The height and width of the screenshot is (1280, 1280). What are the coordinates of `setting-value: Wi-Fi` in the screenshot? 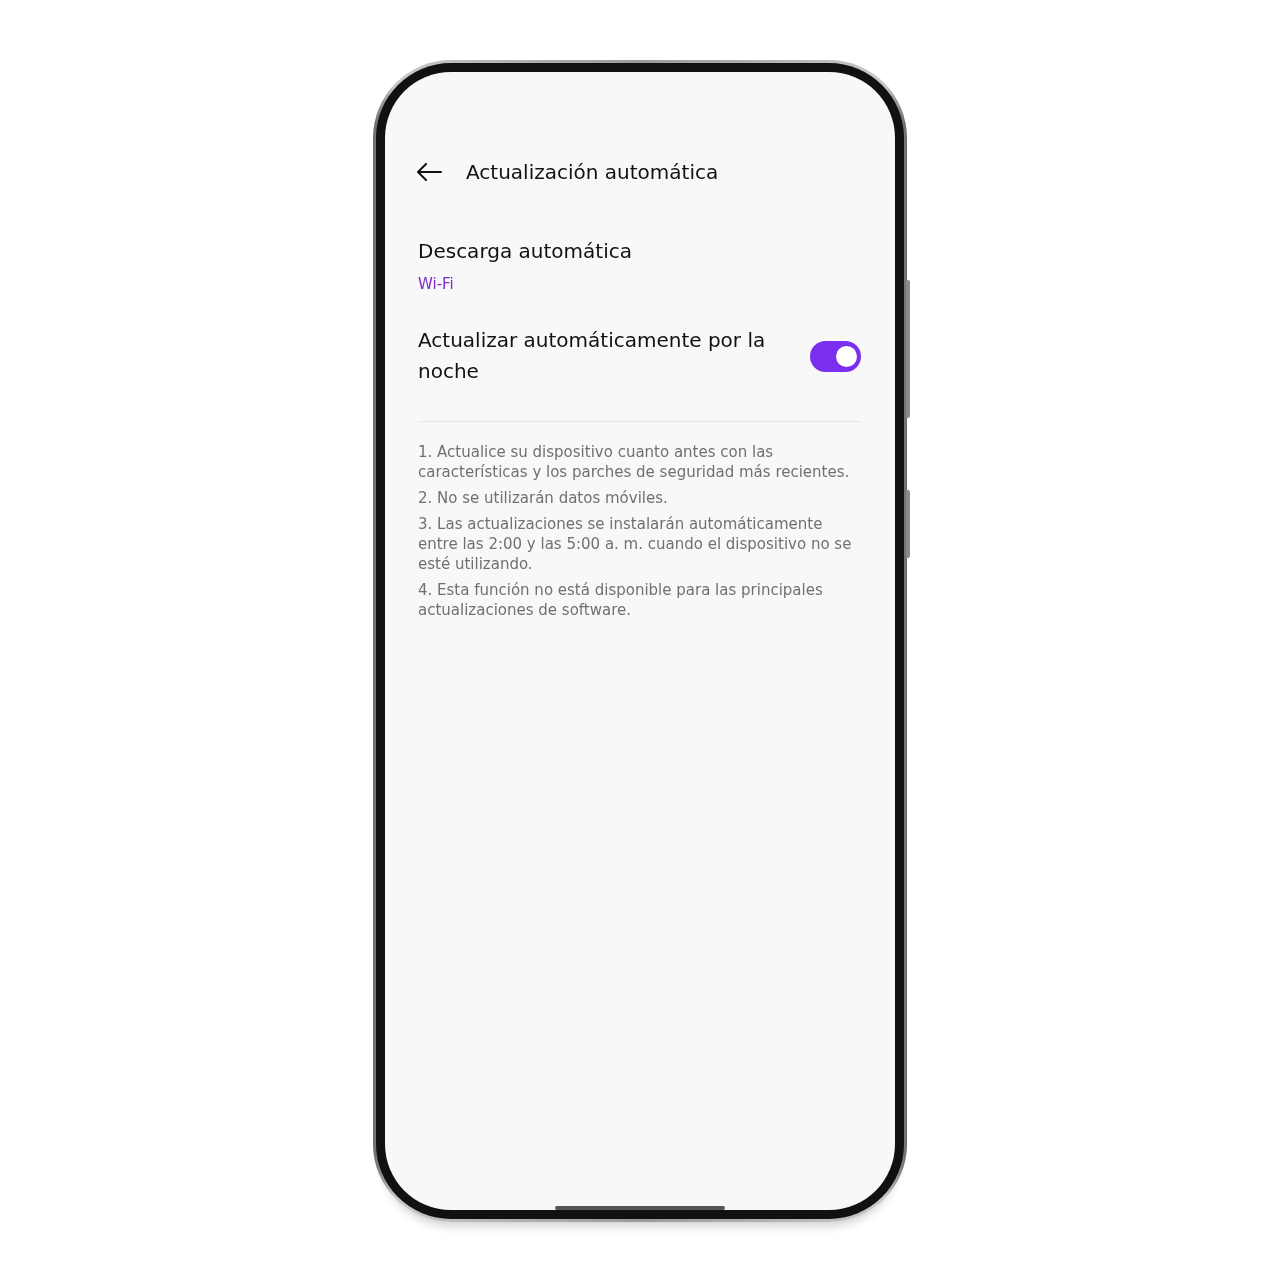 It's located at (436, 284).